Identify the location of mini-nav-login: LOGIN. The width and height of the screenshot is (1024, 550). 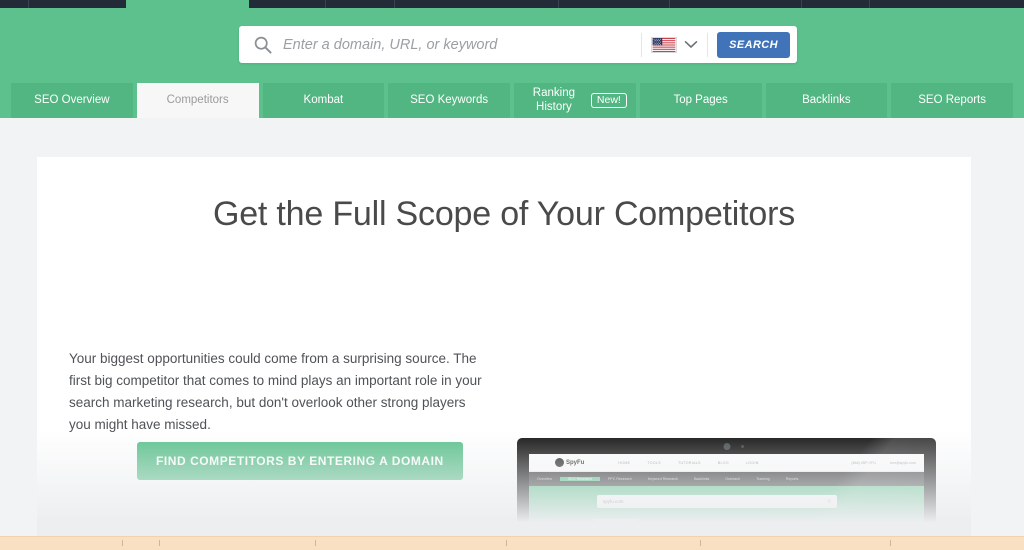
(752, 463).